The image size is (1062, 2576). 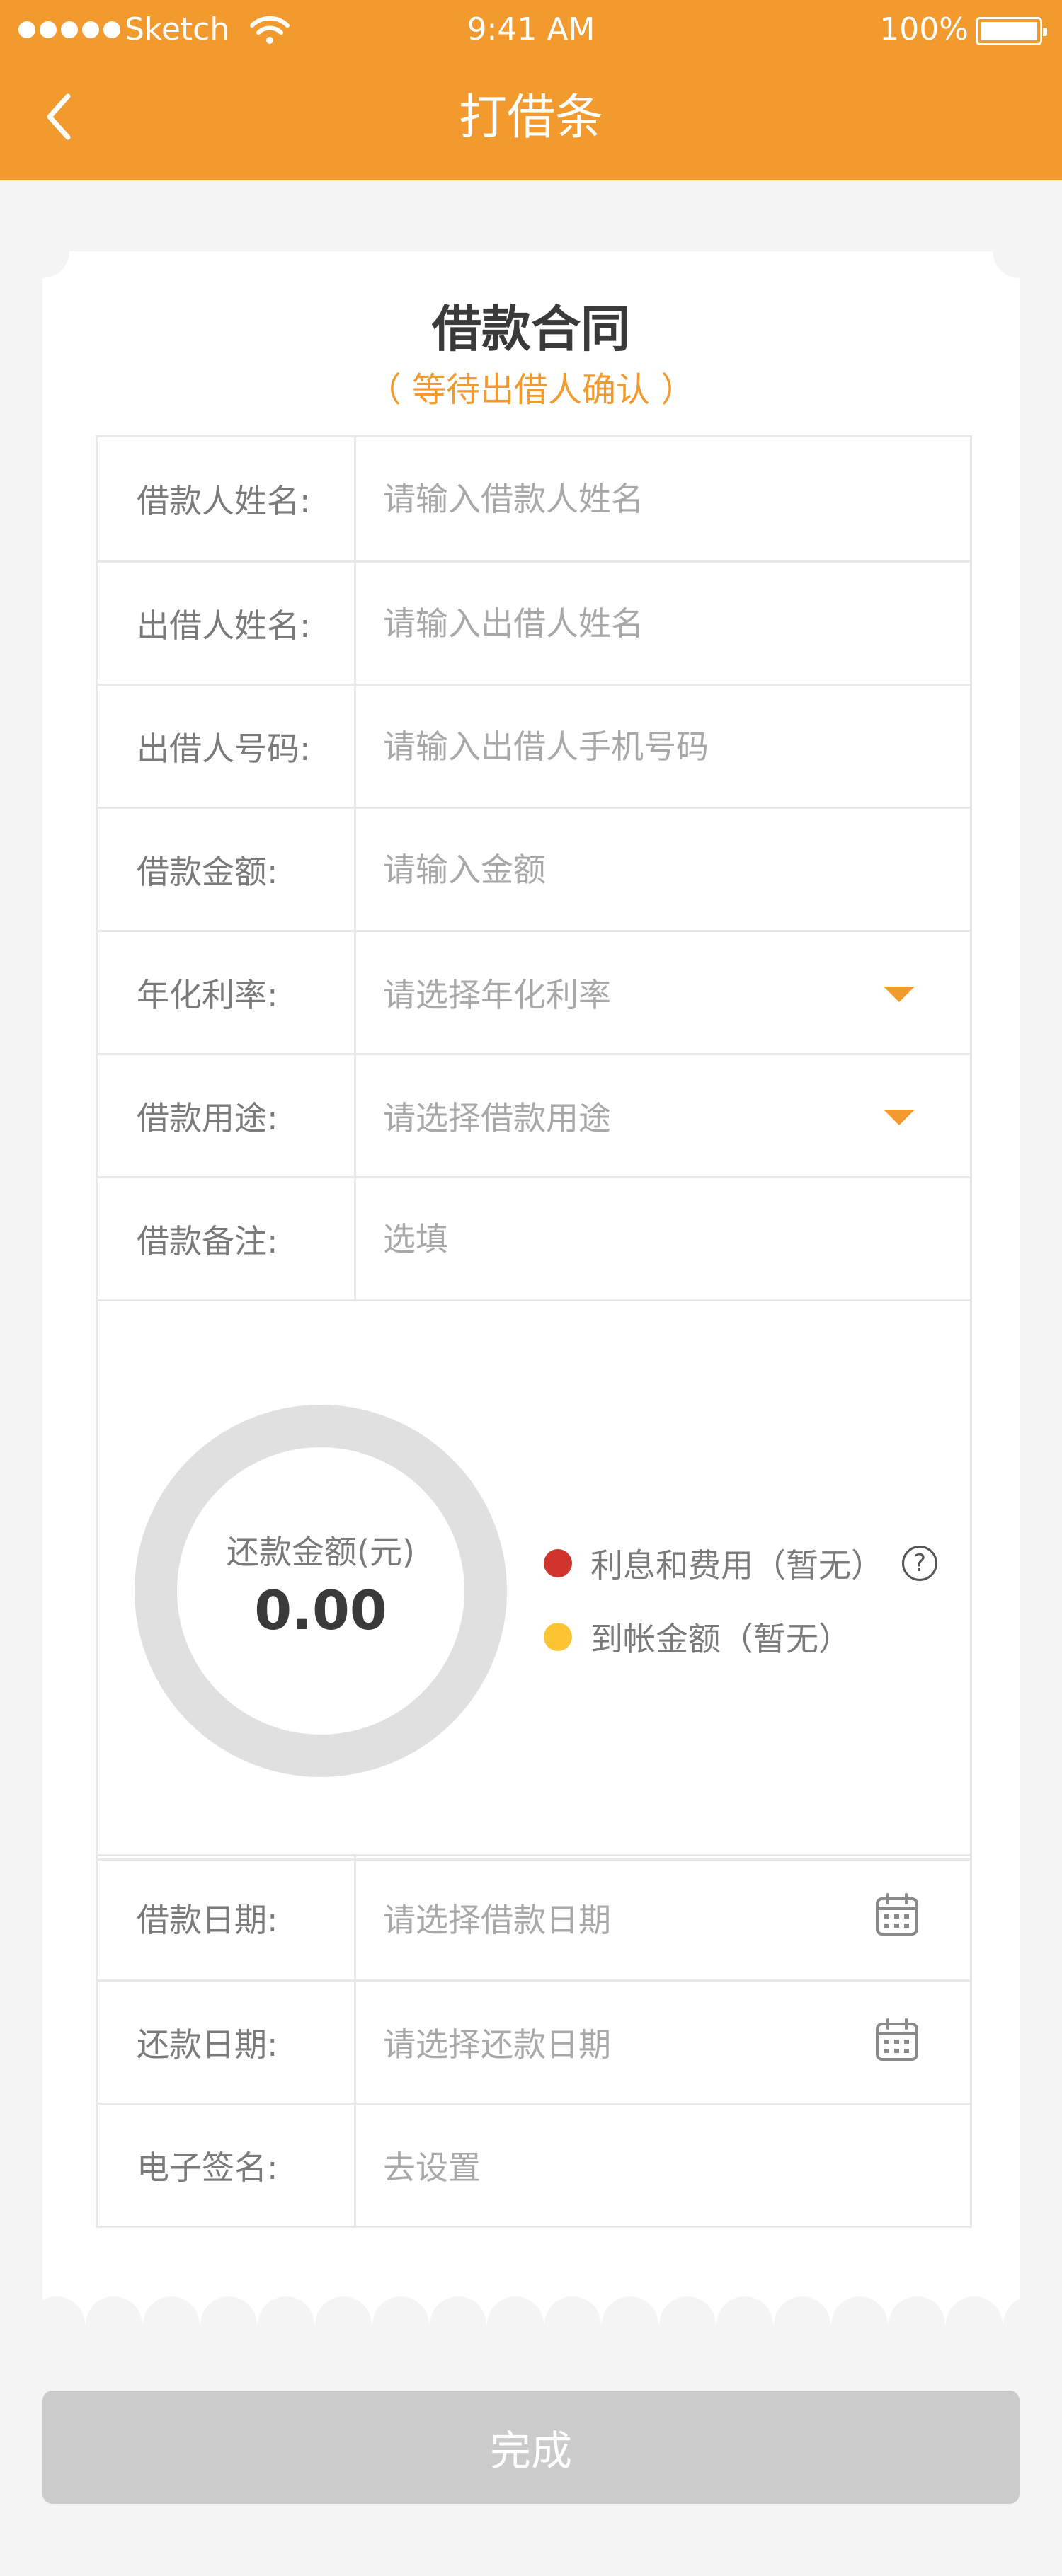 I want to click on date-placeholder: 请选择借款日期, so click(x=497, y=1920).